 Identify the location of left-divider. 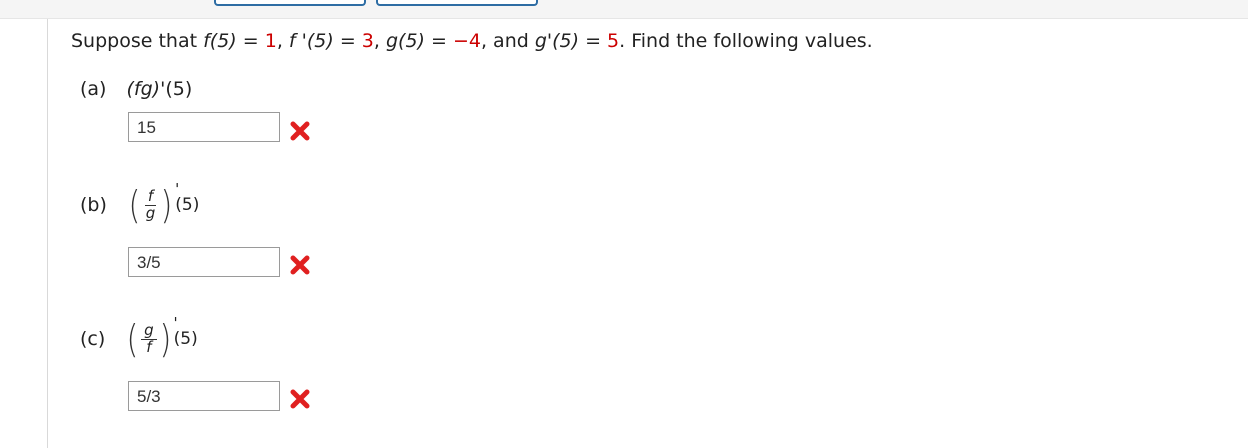
(47, 233).